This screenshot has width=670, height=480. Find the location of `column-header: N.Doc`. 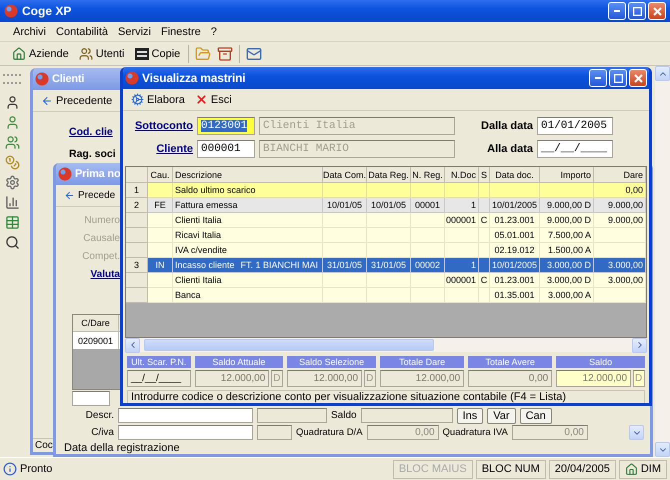

column-header: N.Doc is located at coordinates (462, 175).